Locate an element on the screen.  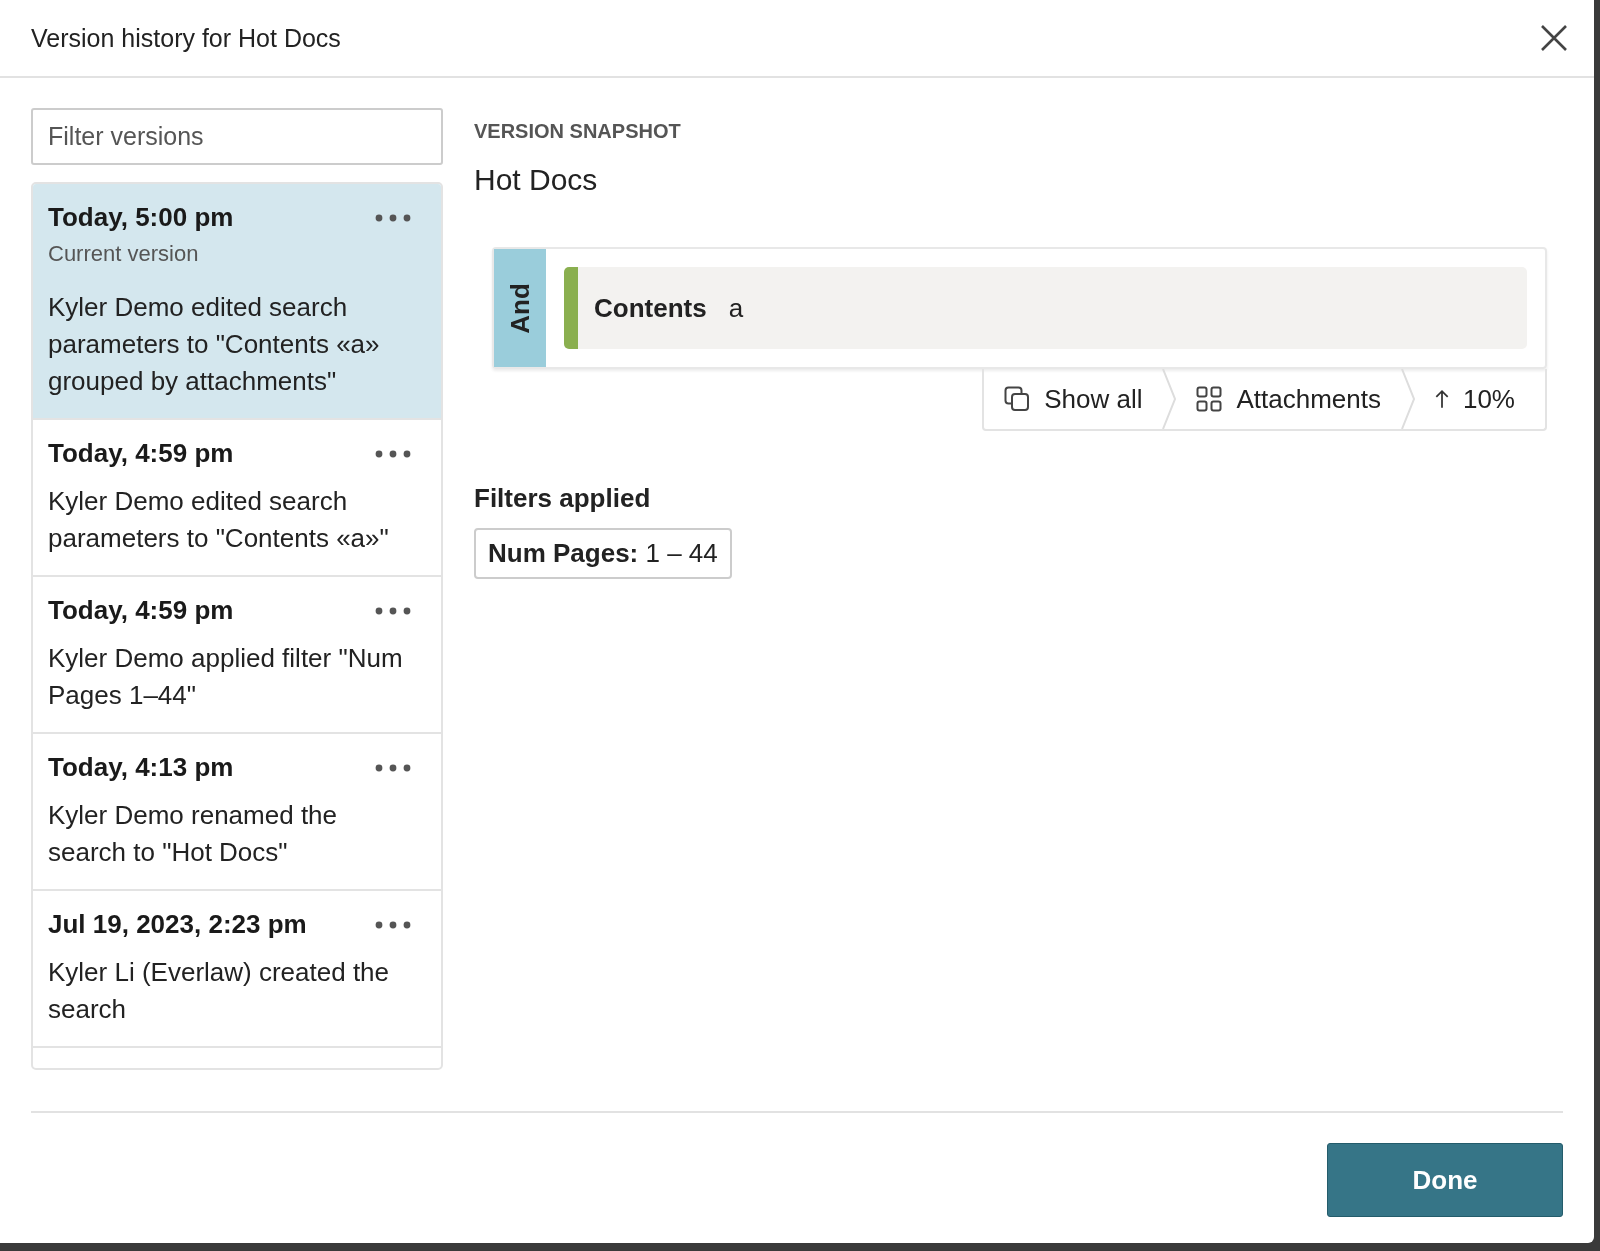
version-date: Jul 19, 2023, 2:23 pm is located at coordinates (177, 924).